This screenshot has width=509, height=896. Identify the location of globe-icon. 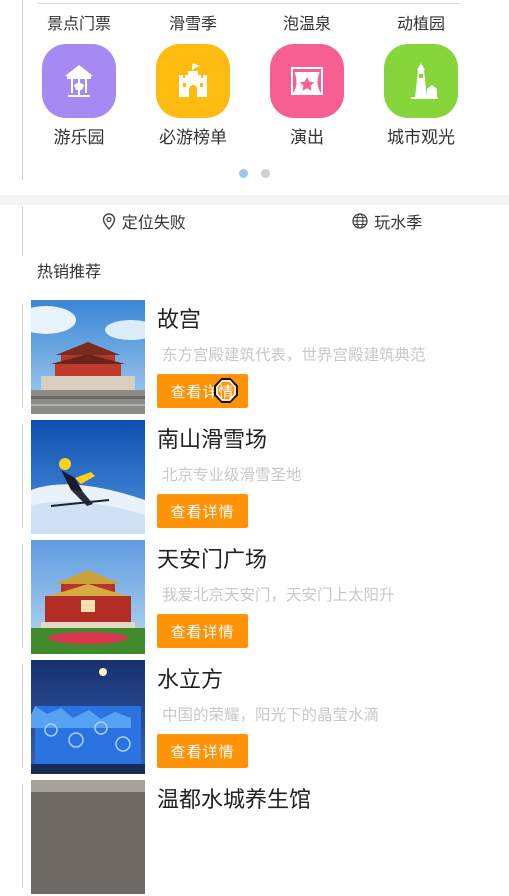
(360, 221).